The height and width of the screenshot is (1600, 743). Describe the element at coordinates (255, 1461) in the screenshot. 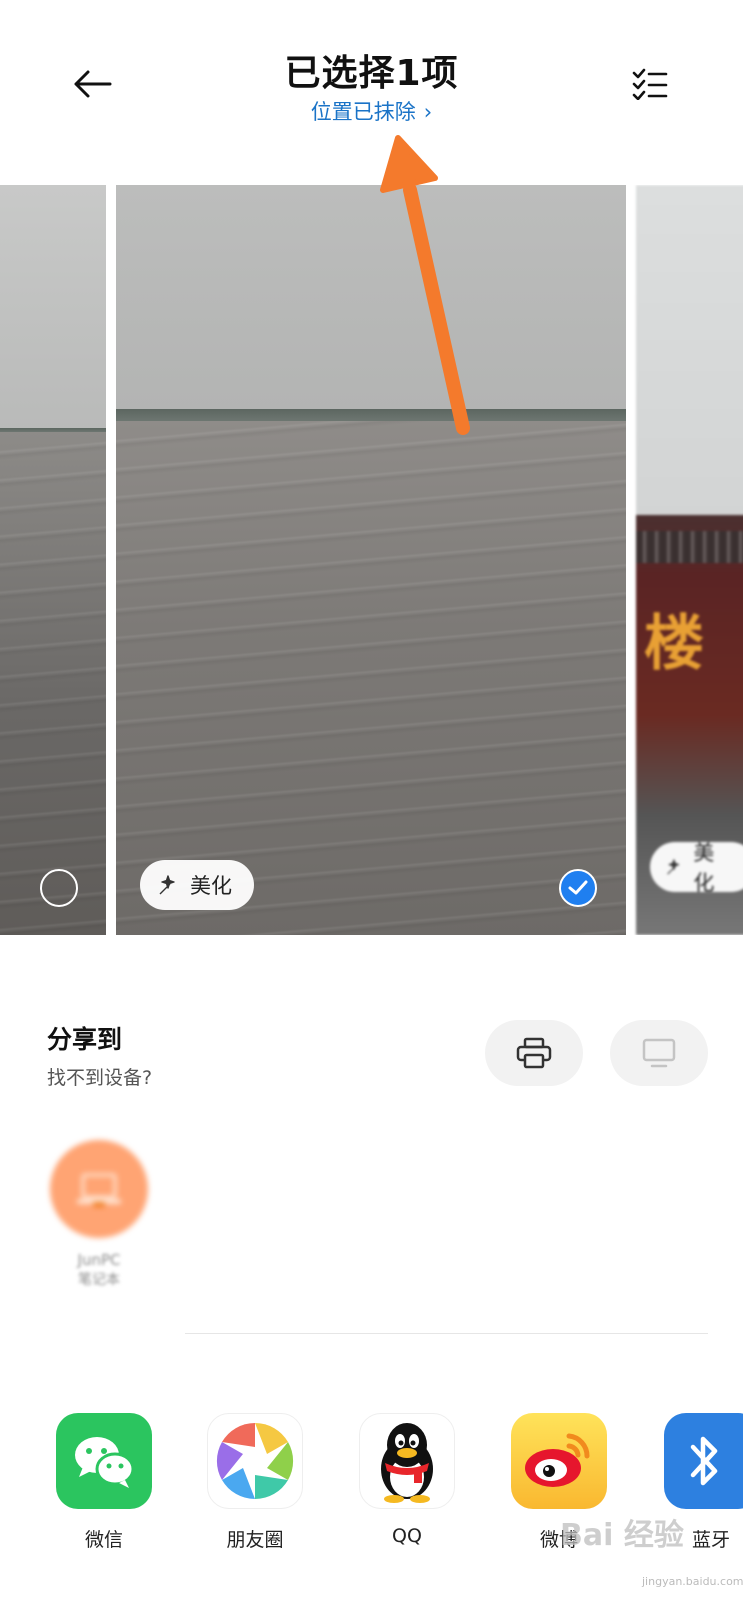

I see `moments-aperture-icon` at that location.